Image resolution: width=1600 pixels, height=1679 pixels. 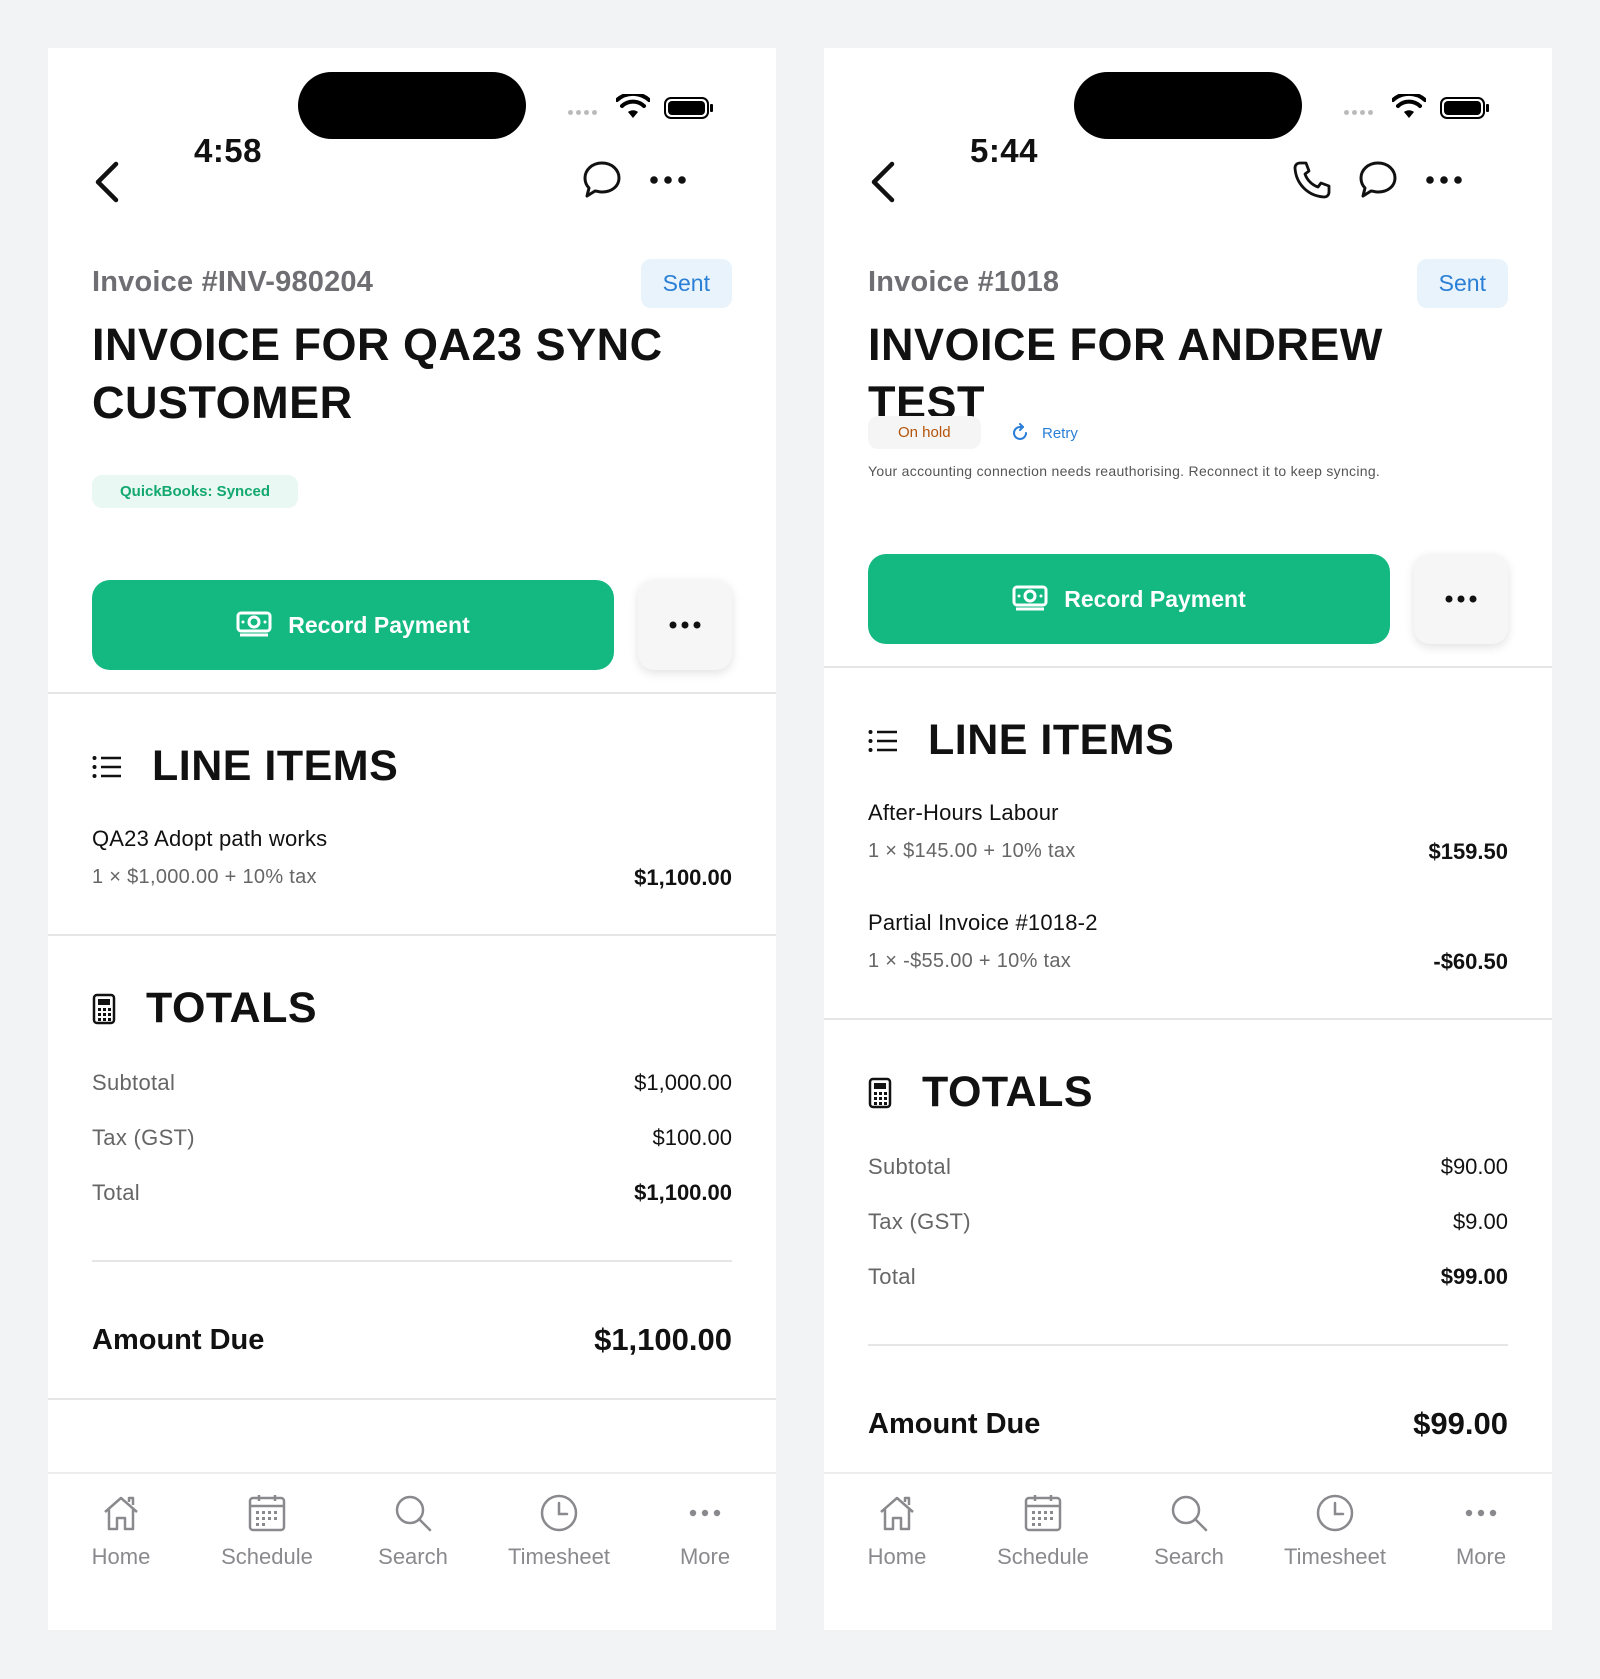 I want to click on line-item-amount: $1,100.00, so click(x=683, y=877).